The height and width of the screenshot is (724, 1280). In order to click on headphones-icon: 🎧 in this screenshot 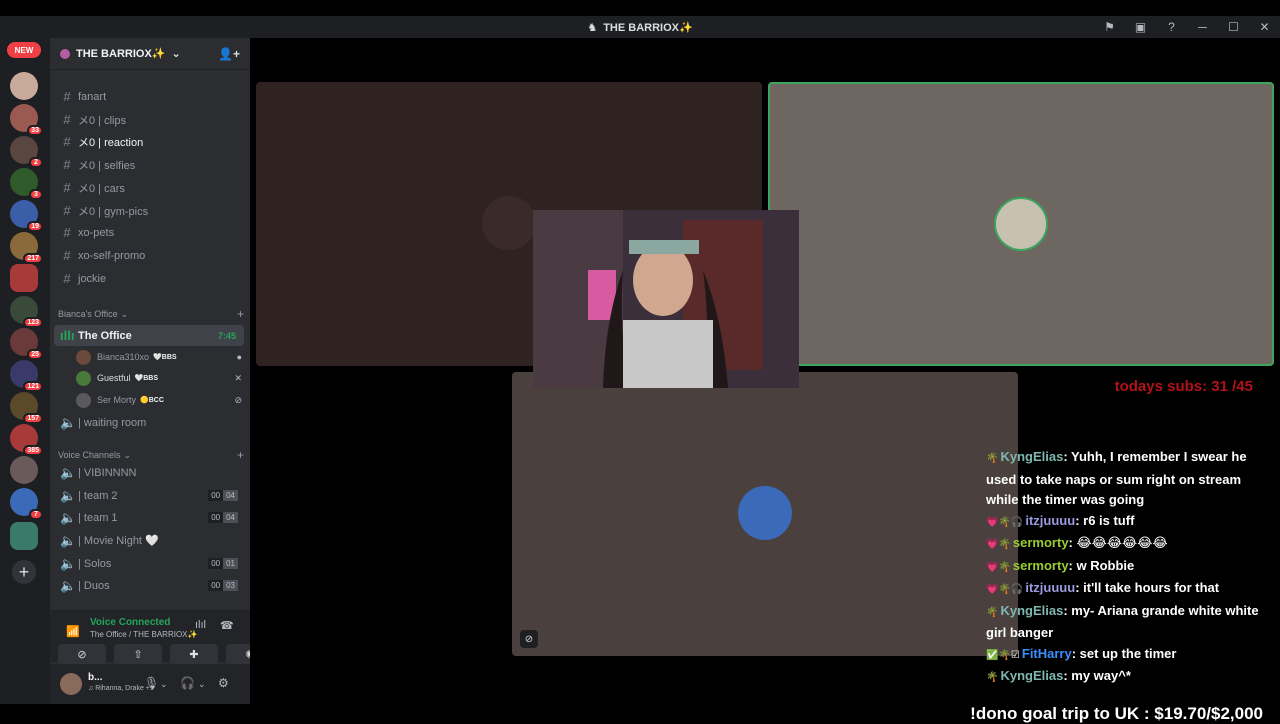, I will do `click(187, 683)`.